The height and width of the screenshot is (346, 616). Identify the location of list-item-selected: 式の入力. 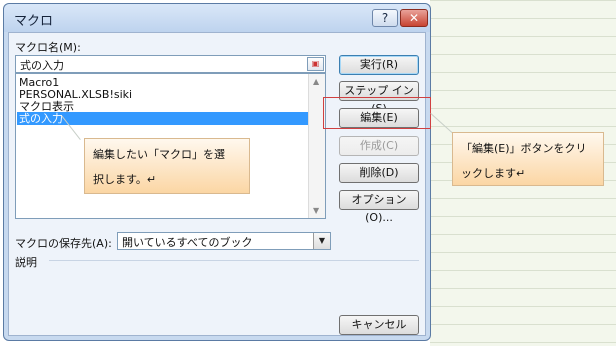
(164, 118).